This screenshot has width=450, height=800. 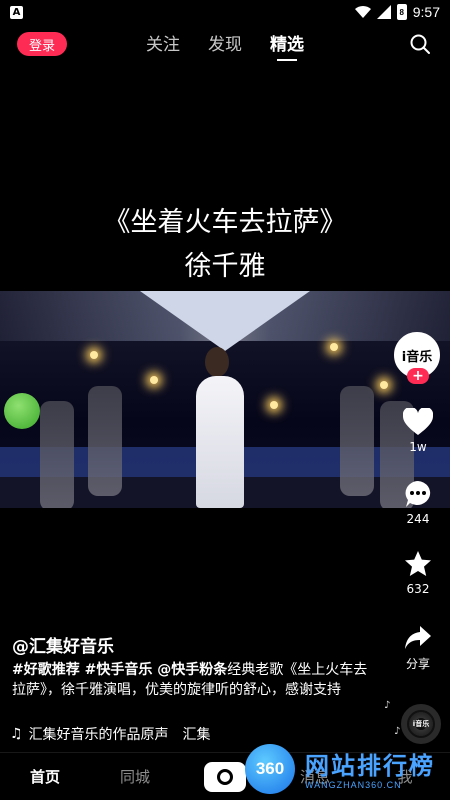 What do you see at coordinates (418, 494) in the screenshot?
I see `comment-icon` at bounding box center [418, 494].